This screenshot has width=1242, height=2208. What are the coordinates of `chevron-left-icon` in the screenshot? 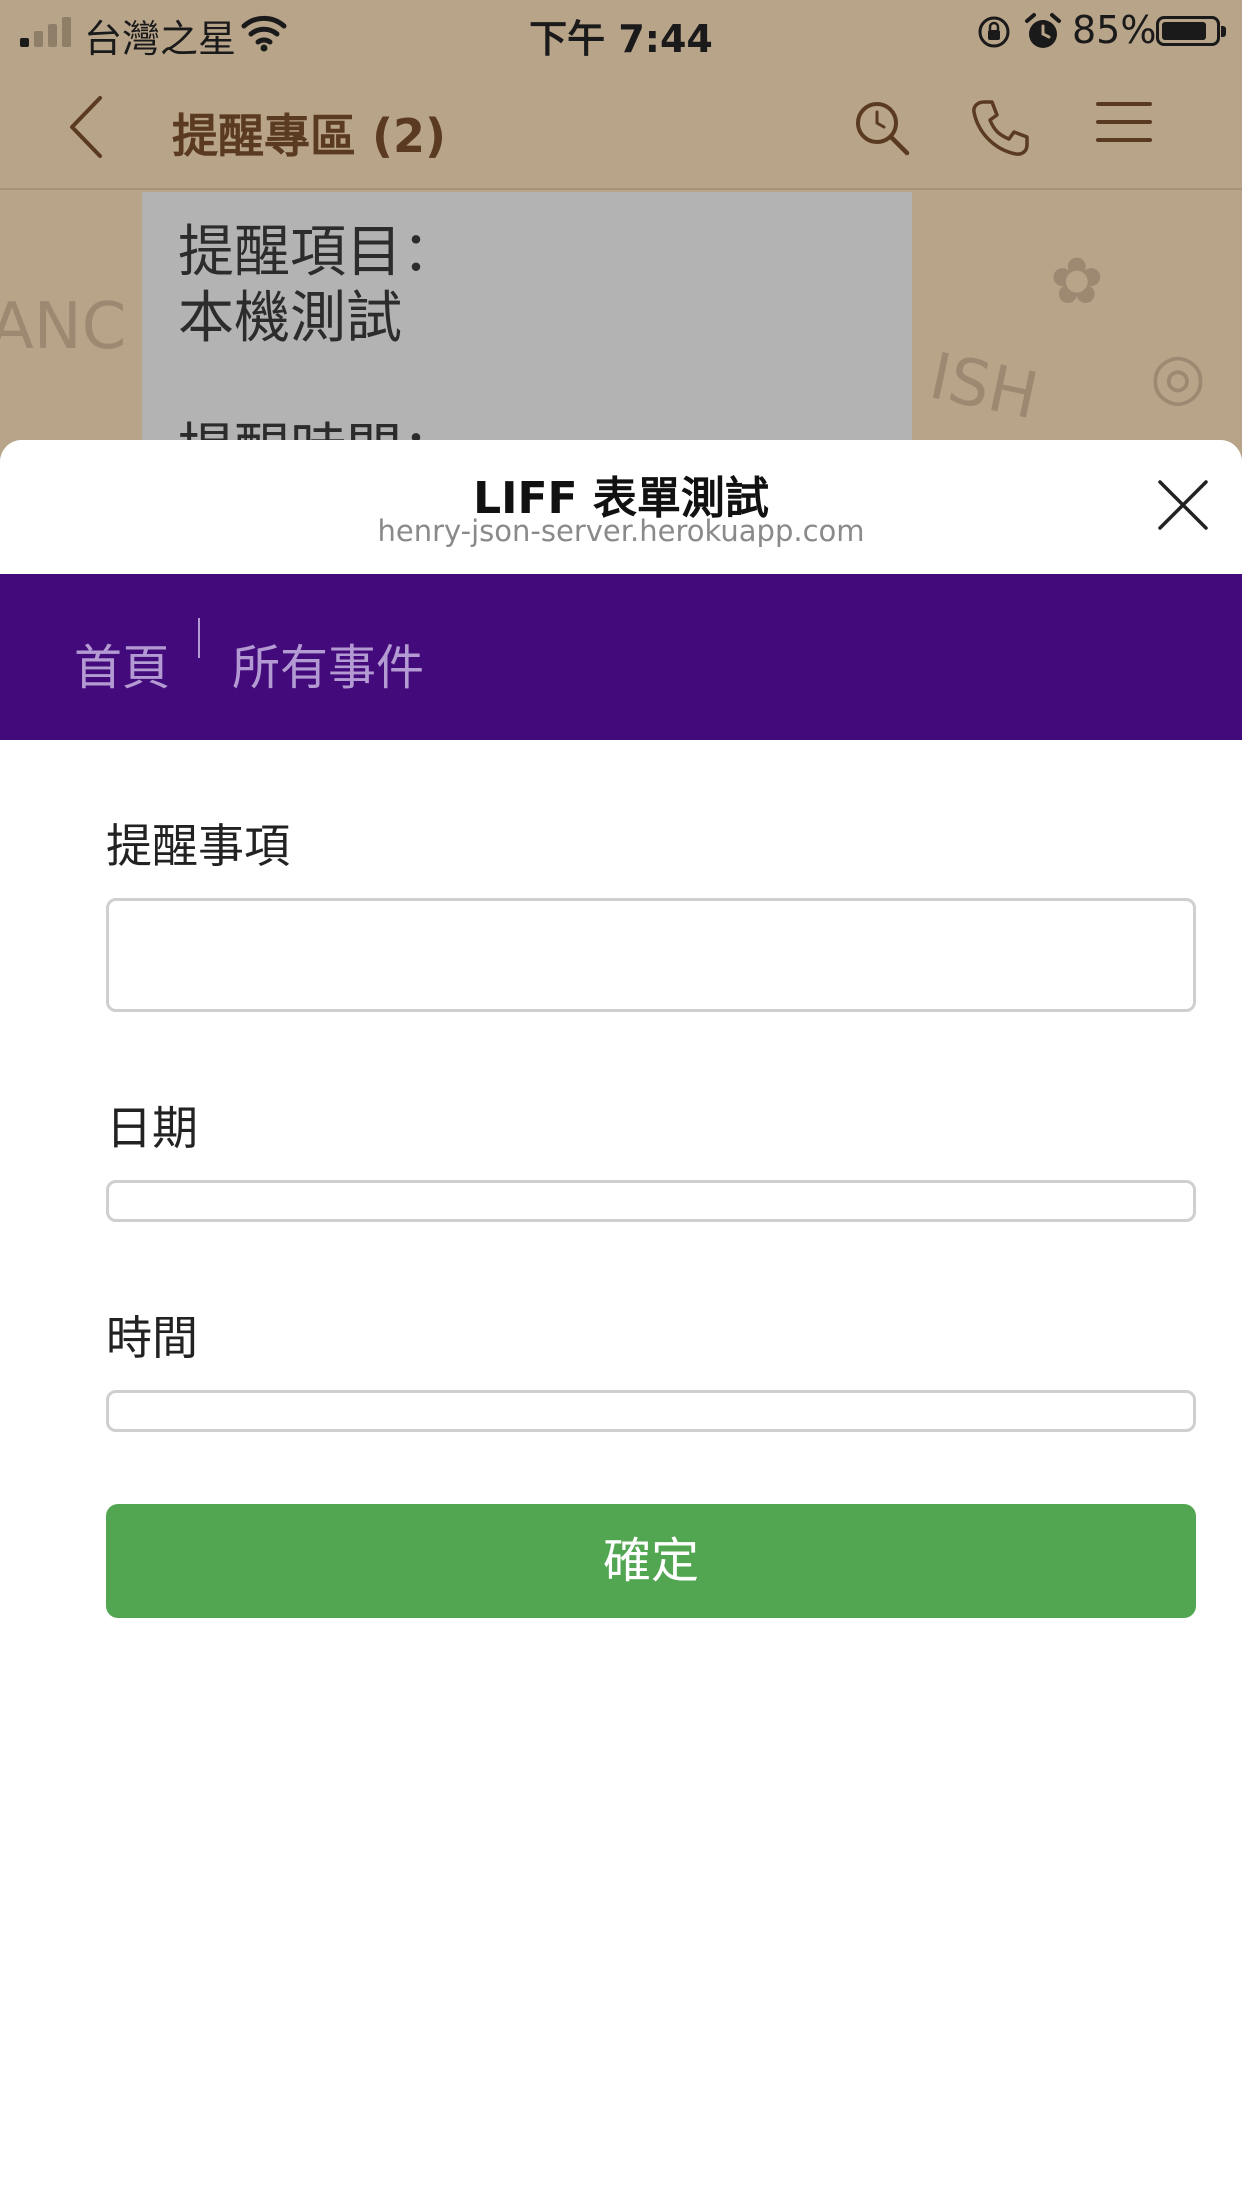 It's located at (86, 127).